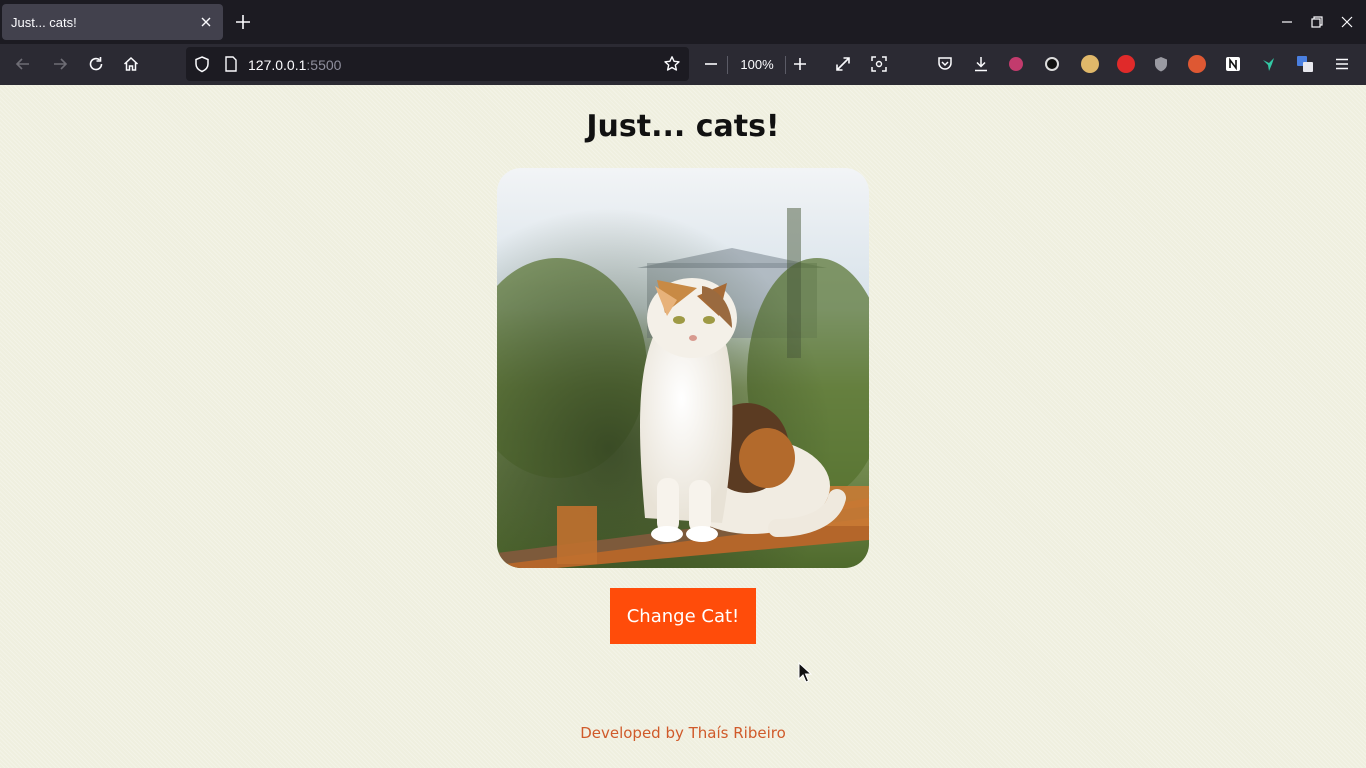  I want to click on extension-translate-icon, so click(1305, 64).